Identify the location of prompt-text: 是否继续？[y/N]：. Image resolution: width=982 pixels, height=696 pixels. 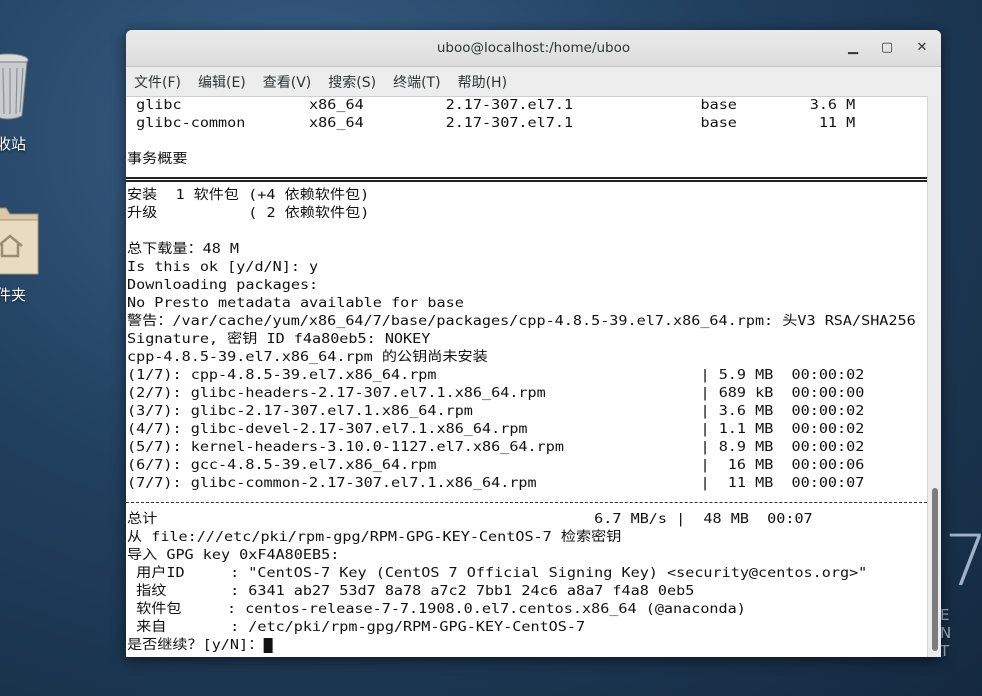
(195, 645).